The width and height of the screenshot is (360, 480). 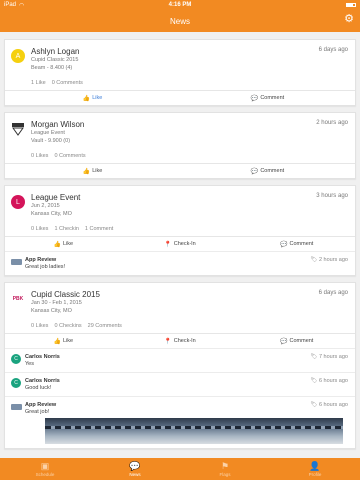 What do you see at coordinates (18, 56) in the screenshot?
I see `avatar: A` at bounding box center [18, 56].